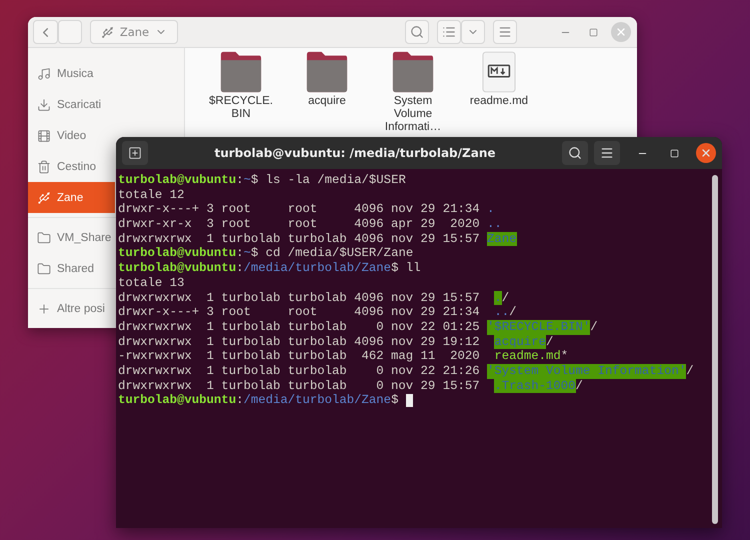 This screenshot has height=540, width=750. Describe the element at coordinates (262, 180) in the screenshot. I see `terminal-line: turbolab@vubuntu:~$ ls -la /media/$USER` at that location.